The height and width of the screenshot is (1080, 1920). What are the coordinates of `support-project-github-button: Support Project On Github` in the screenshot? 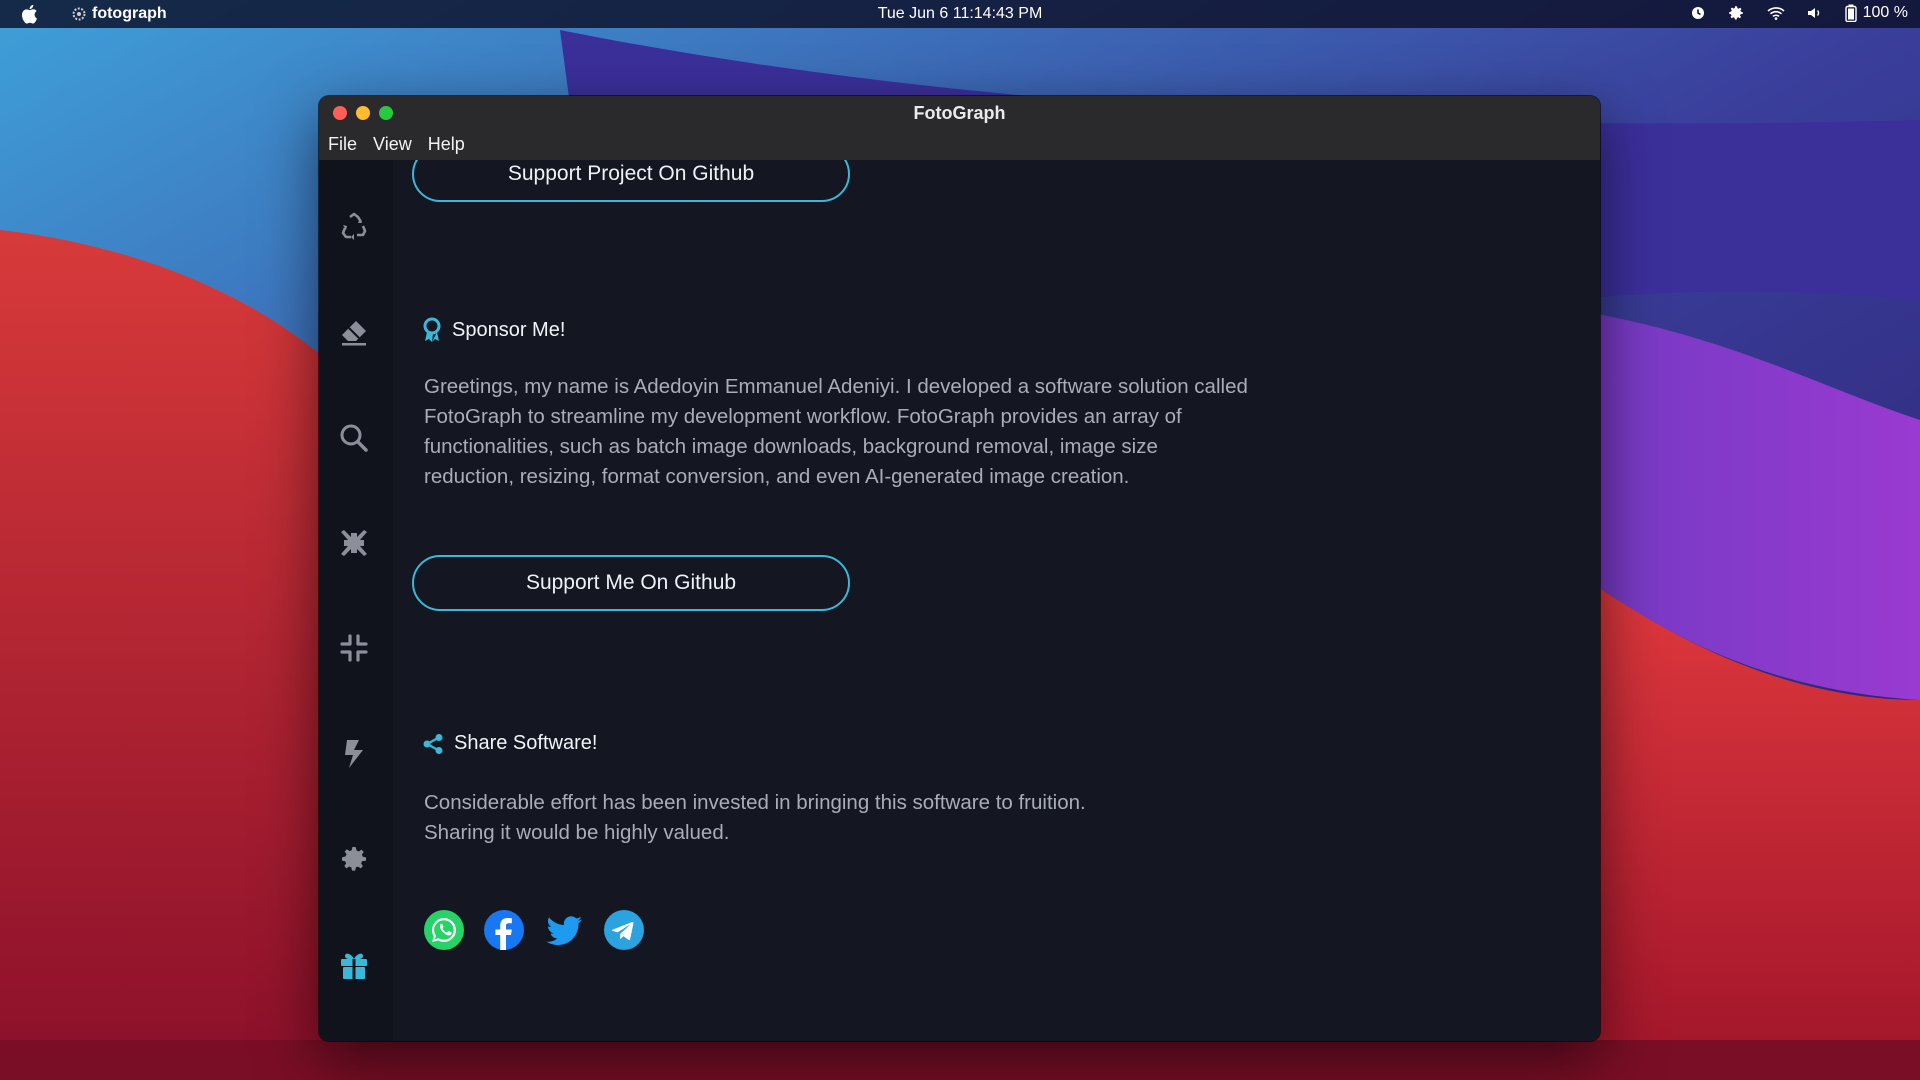 It's located at (631, 181).